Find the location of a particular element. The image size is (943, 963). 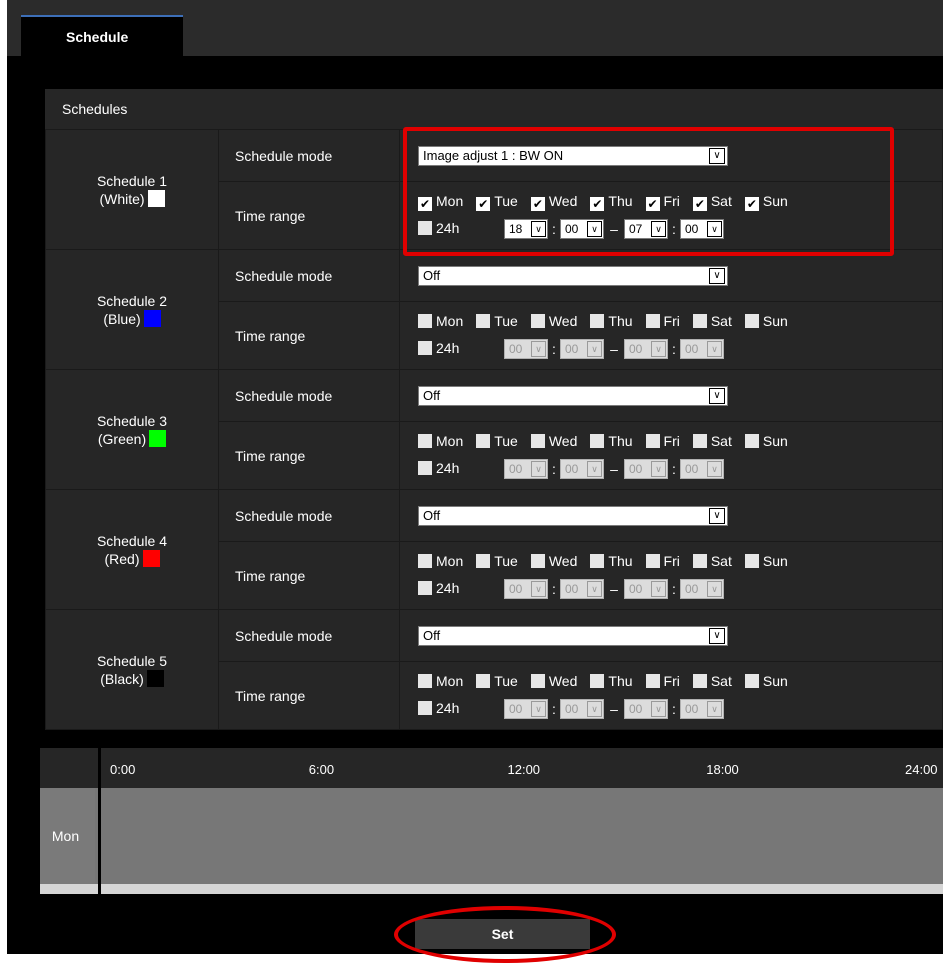

schedule-name-cell: Schedule 2 (Blue) is located at coordinates (132, 309).